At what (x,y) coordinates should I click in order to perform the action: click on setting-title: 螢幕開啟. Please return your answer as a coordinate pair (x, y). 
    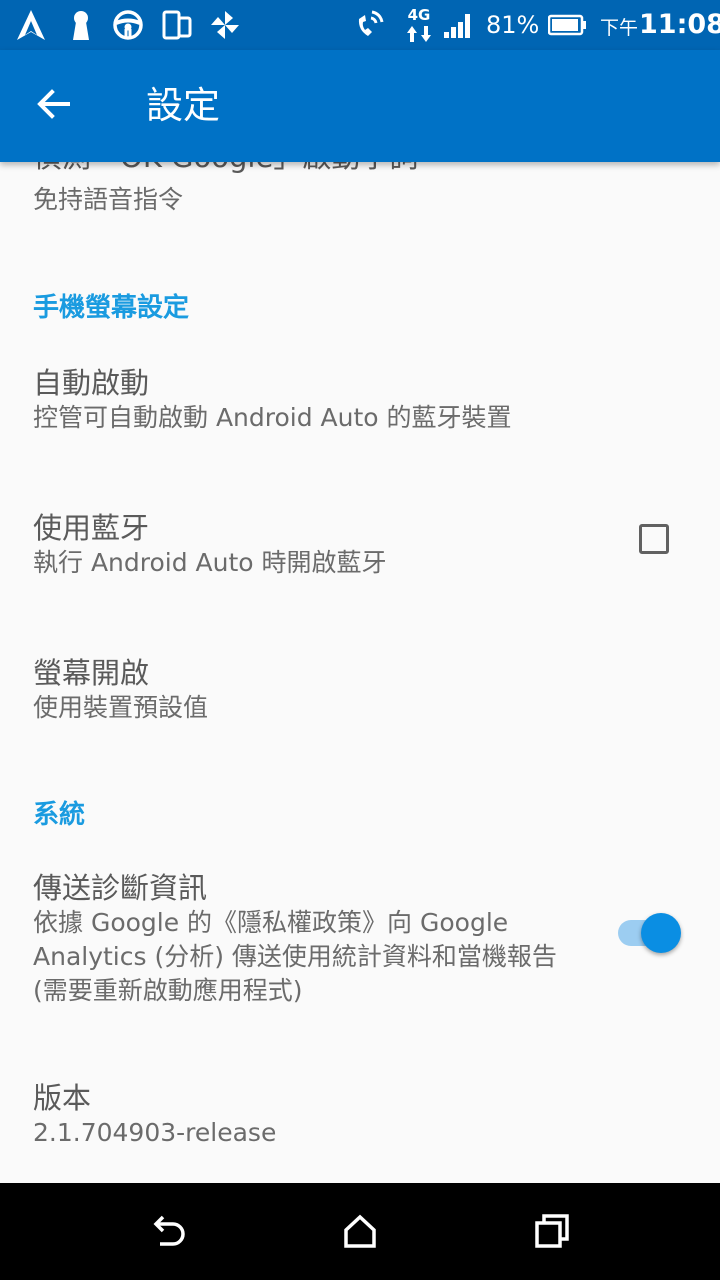
    Looking at the image, I should click on (91, 673).